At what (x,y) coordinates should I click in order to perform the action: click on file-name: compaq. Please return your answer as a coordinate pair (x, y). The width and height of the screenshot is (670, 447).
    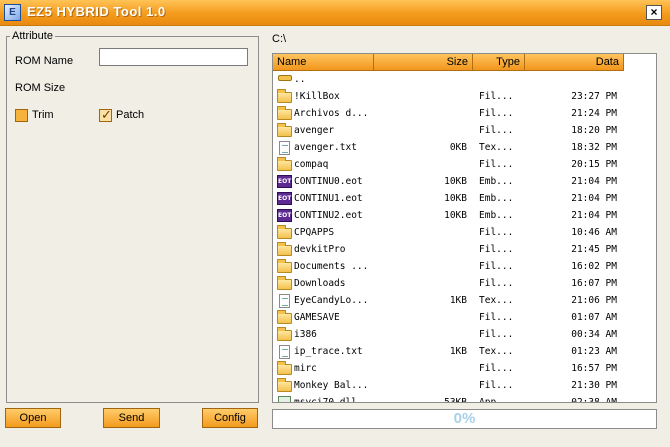
    Looking at the image, I should click on (311, 164).